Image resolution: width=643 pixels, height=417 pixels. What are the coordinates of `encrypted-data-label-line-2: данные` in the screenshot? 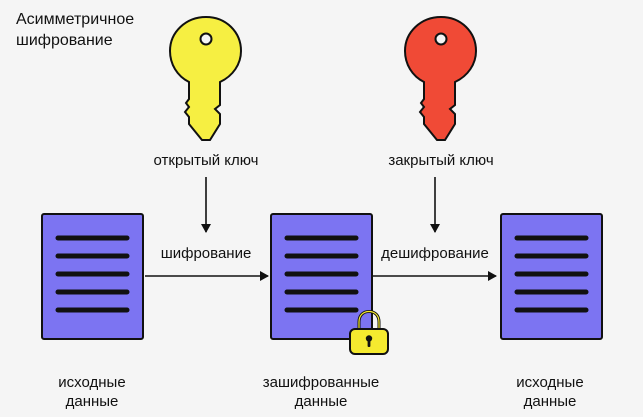 It's located at (321, 401).